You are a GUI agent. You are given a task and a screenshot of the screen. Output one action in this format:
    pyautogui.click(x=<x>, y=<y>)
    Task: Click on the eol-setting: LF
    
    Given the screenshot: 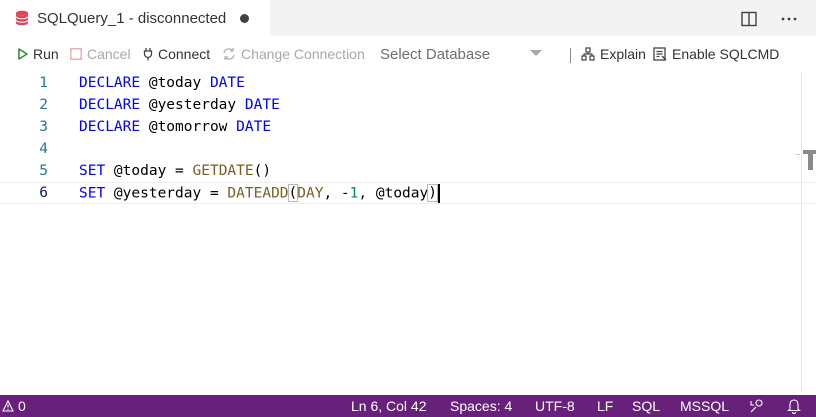 What is the action you would take?
    pyautogui.click(x=605, y=406)
    